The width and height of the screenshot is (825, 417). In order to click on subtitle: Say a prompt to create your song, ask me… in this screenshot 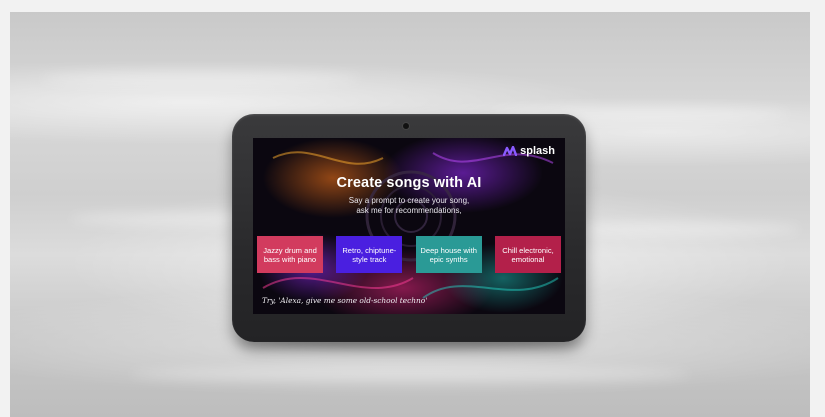, I will do `click(409, 206)`.